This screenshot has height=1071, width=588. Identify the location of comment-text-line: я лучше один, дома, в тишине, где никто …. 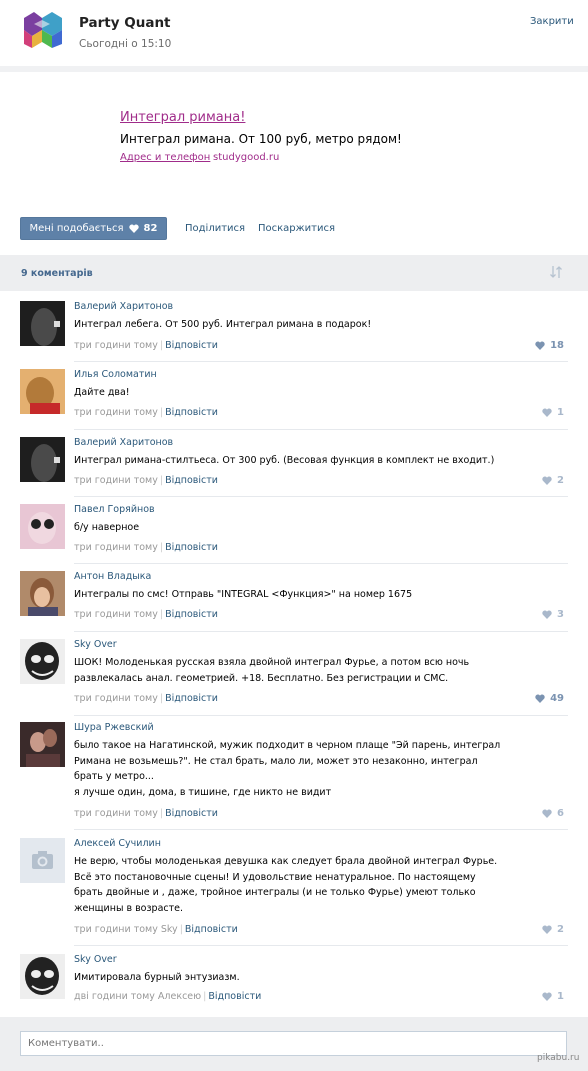
(203, 792).